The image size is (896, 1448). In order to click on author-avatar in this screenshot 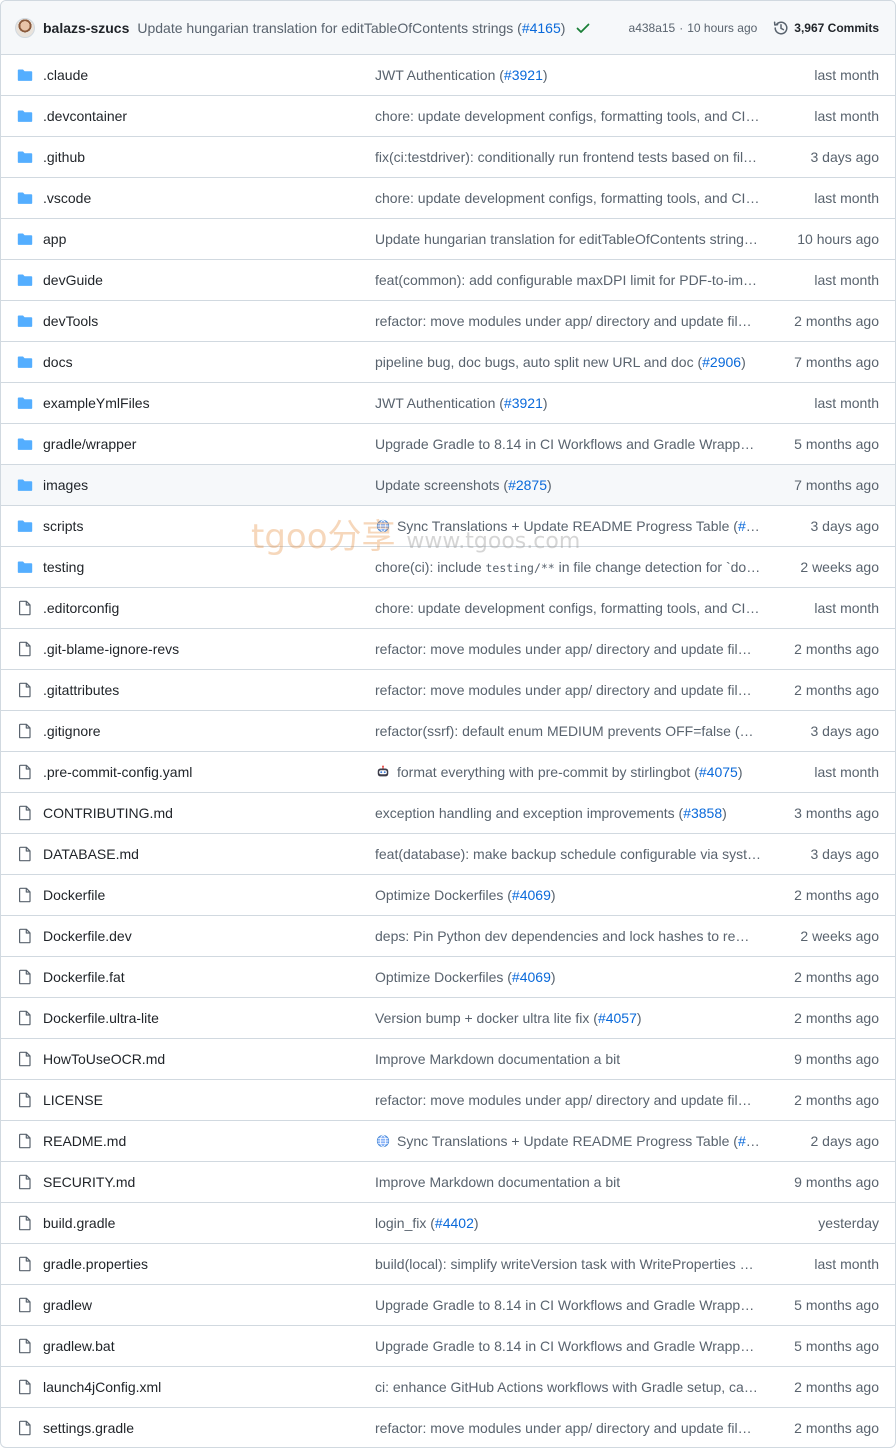, I will do `click(25, 27)`.